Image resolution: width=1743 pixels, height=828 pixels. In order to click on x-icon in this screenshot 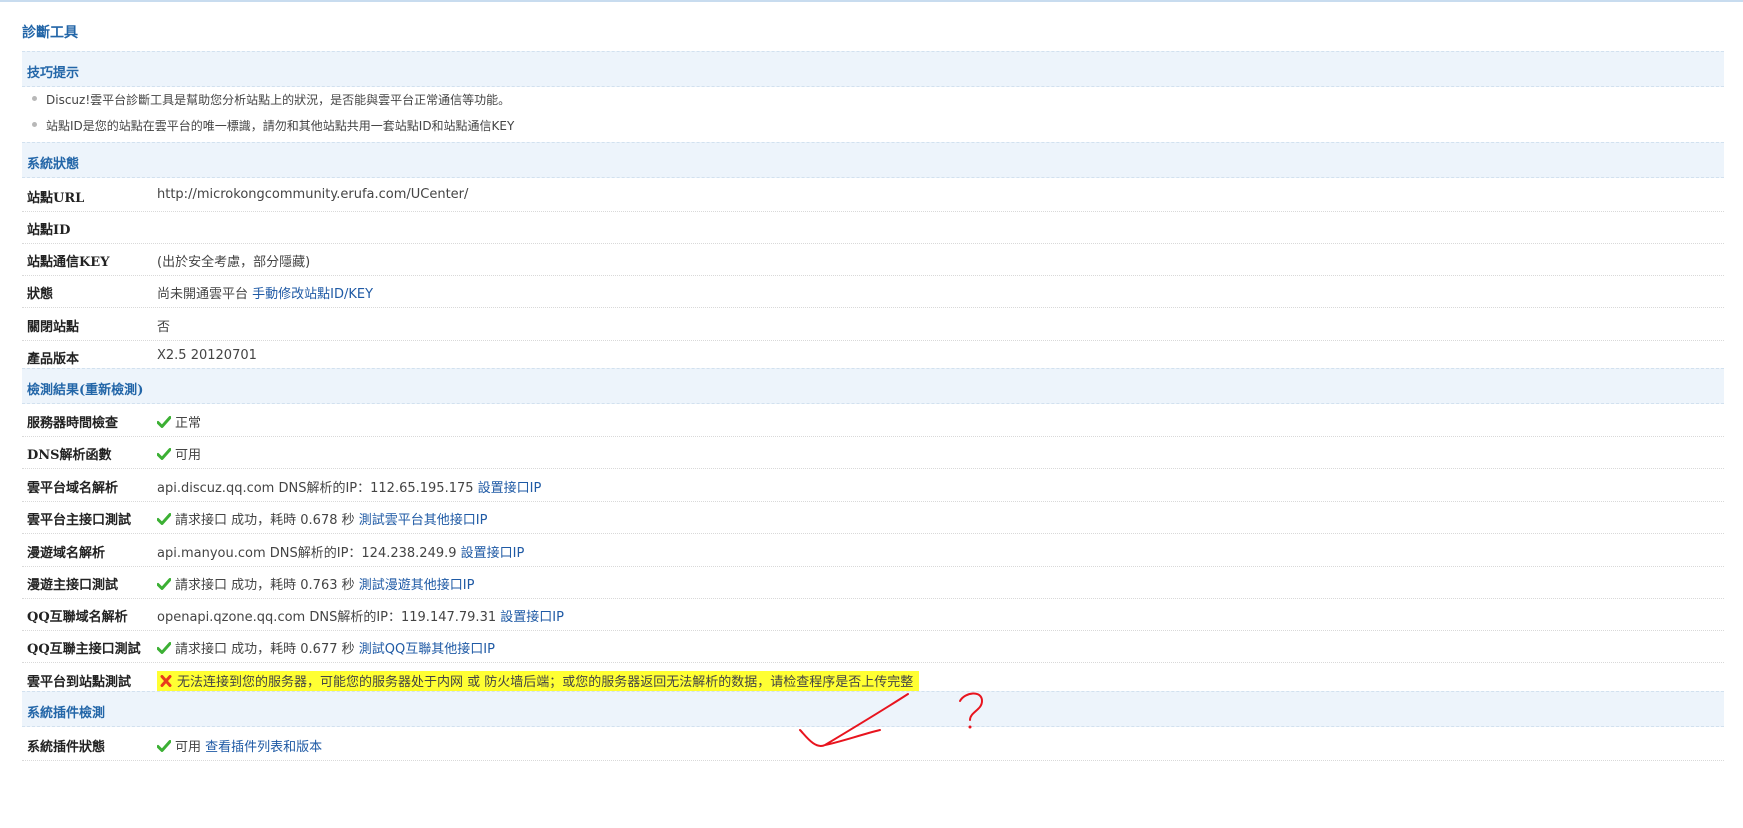, I will do `click(166, 681)`.